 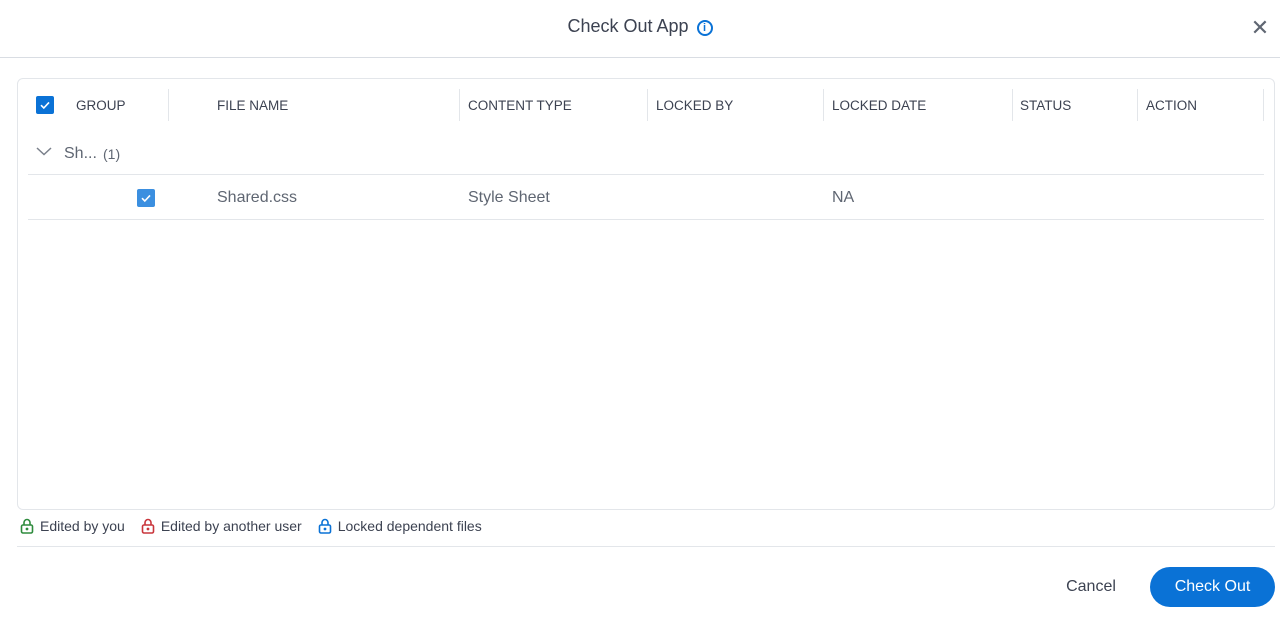 I want to click on cell-content-type: Style Sheet, so click(x=509, y=197).